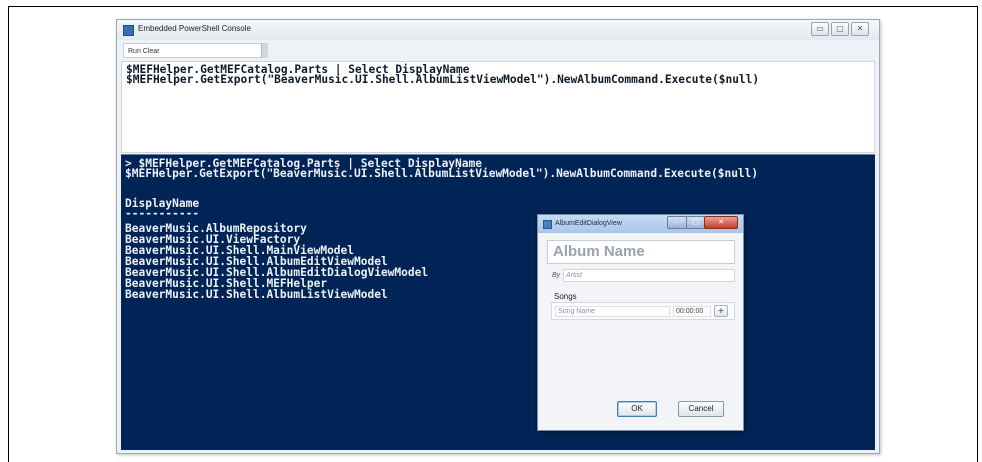  What do you see at coordinates (493, 6) in the screenshot?
I see `frame-border-top` at bounding box center [493, 6].